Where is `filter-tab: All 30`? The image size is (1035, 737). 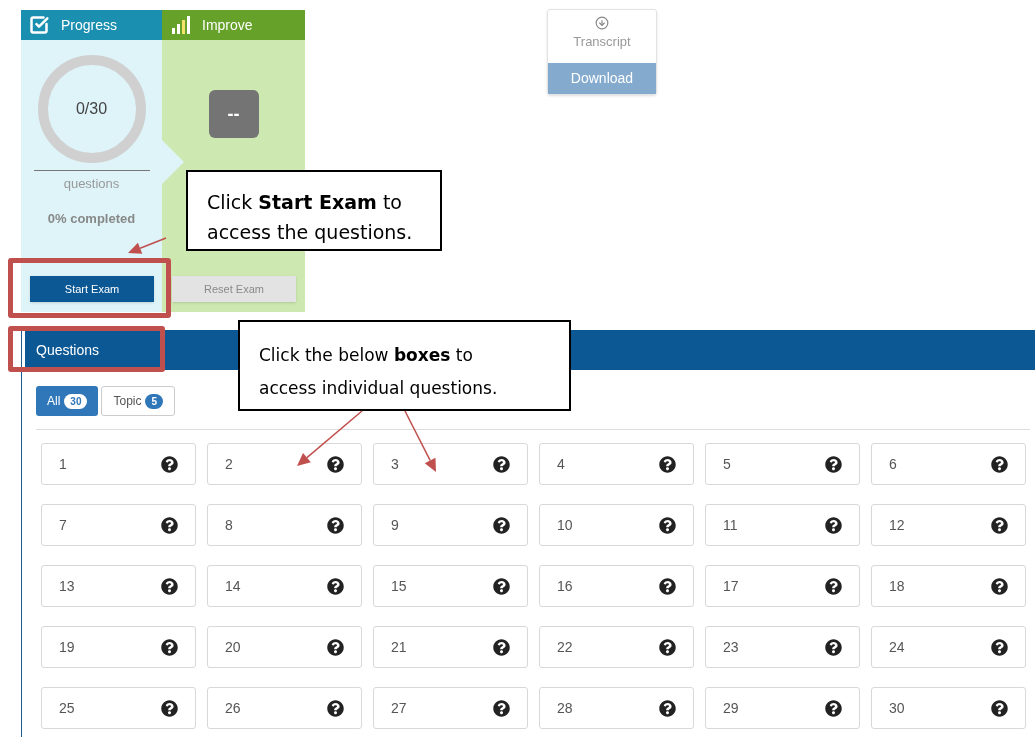 filter-tab: All 30 is located at coordinates (67, 401).